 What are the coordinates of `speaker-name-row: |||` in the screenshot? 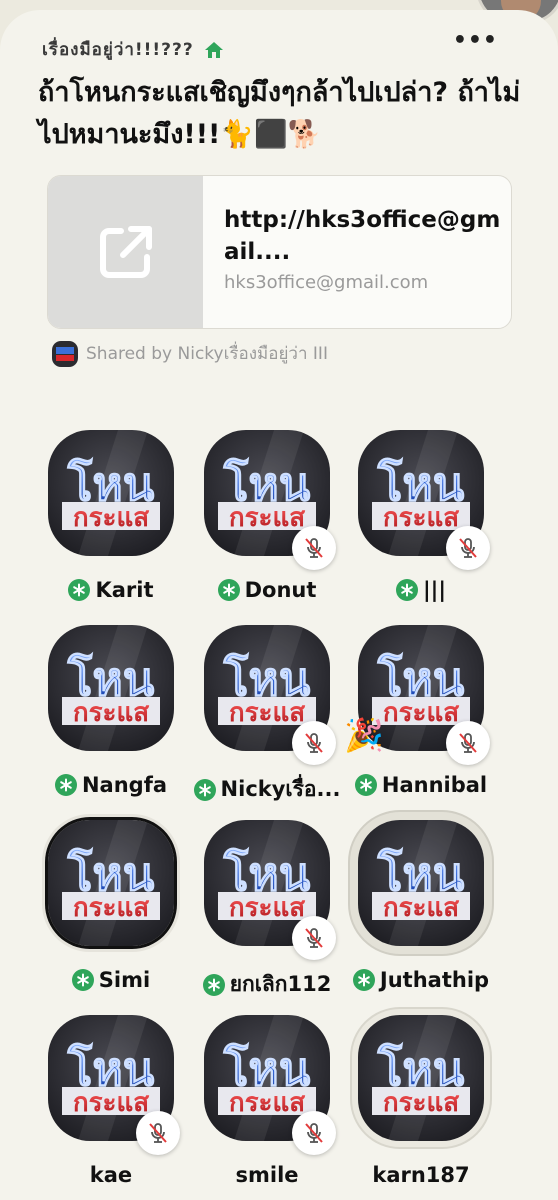 It's located at (421, 590).